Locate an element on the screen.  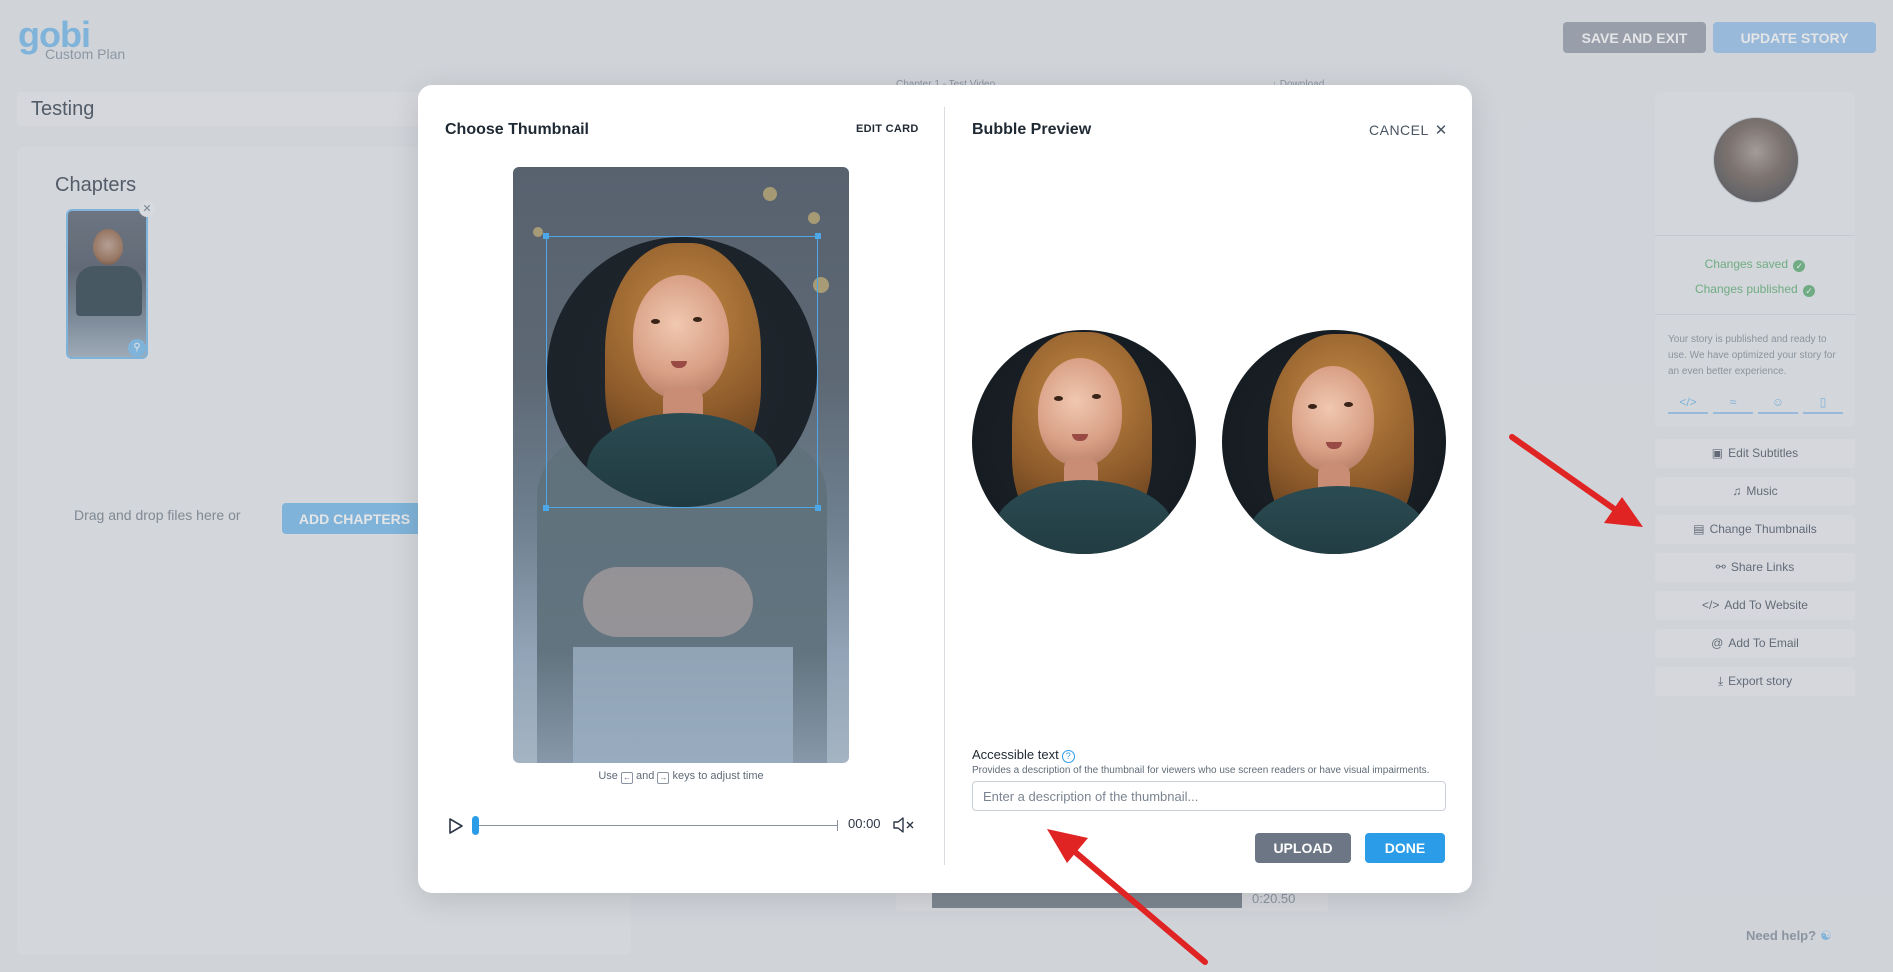
edit-card-link: EDIT CARD is located at coordinates (887, 129).